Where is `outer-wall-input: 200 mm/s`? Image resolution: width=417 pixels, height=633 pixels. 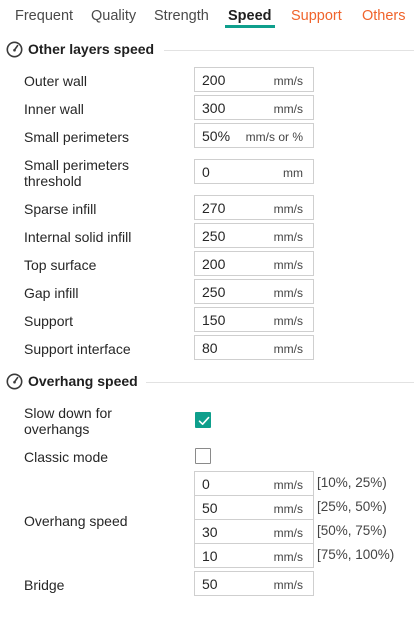
outer-wall-input: 200 mm/s is located at coordinates (254, 79).